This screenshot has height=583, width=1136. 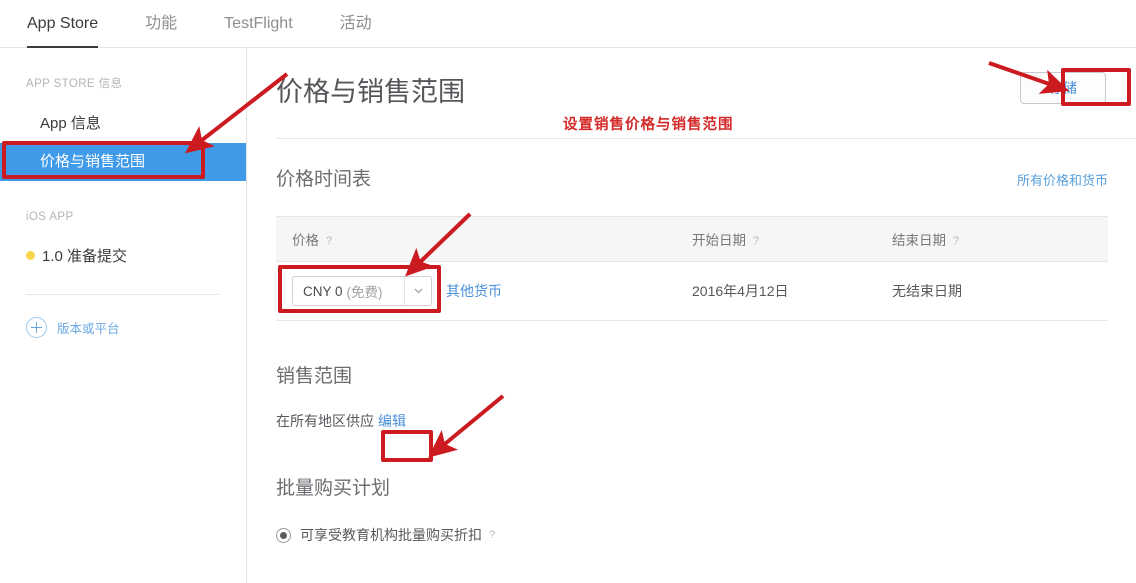 I want to click on add-version-or-platform-button: 版本或平台, so click(x=123, y=327).